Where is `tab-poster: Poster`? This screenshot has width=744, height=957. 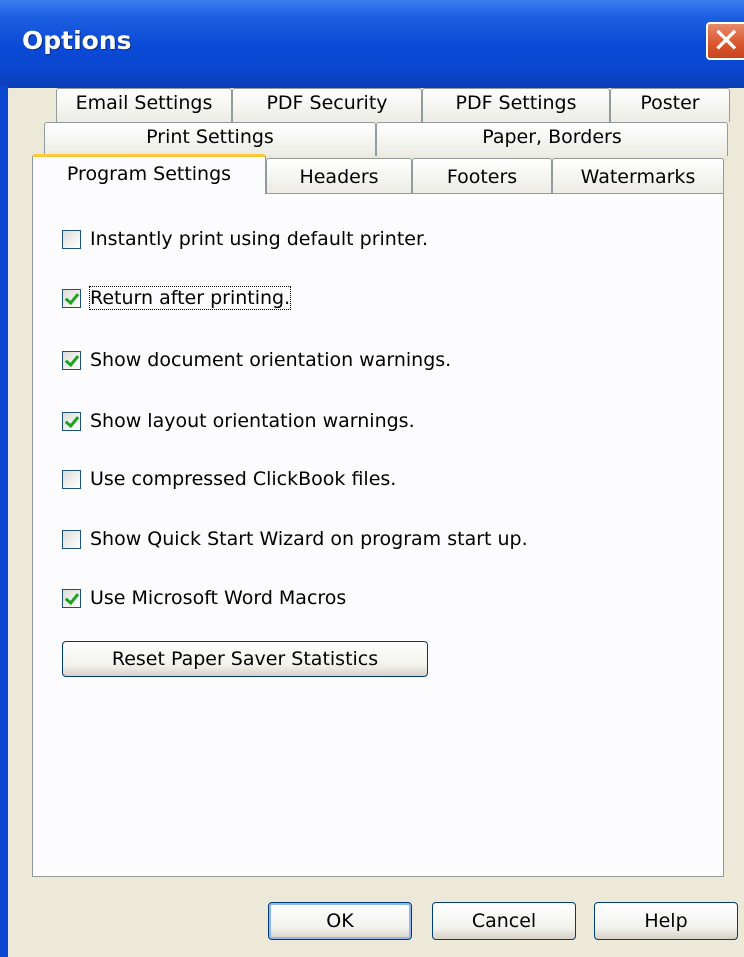
tab-poster: Poster is located at coordinates (670, 105).